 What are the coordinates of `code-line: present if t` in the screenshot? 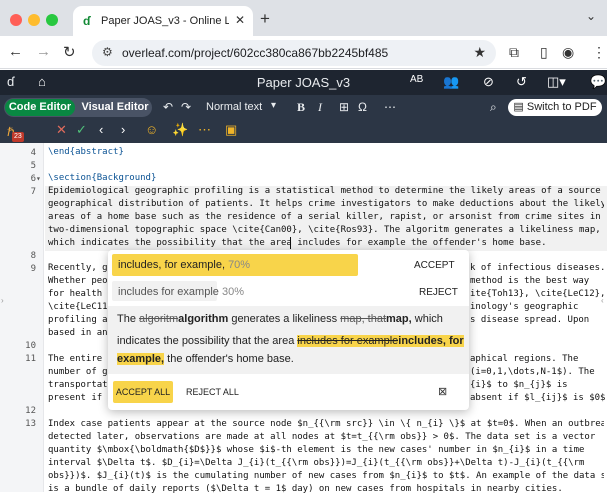 It's located at (78, 398).